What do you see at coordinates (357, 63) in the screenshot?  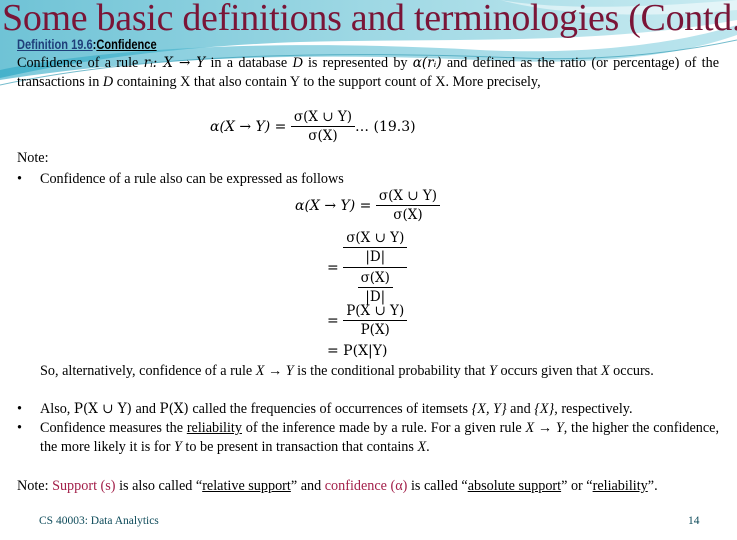 I see `text: is represented by` at bounding box center [357, 63].